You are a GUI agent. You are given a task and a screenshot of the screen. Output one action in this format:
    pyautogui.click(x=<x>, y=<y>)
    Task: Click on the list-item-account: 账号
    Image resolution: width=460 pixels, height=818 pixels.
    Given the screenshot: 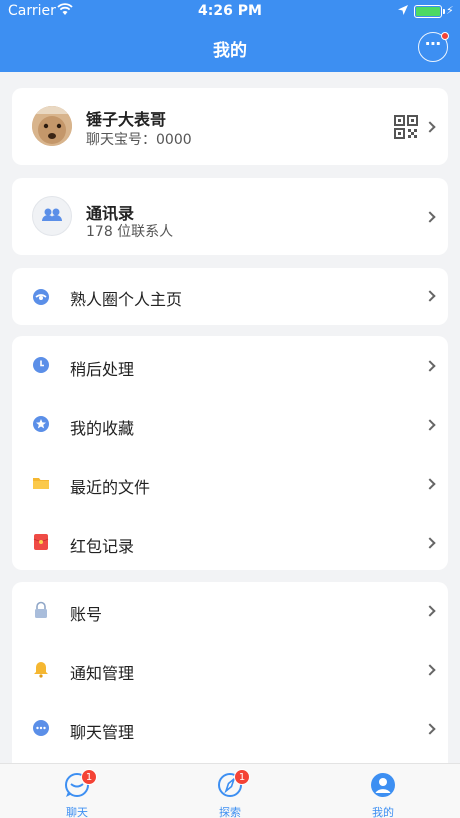 What is the action you would take?
    pyautogui.click(x=230, y=611)
    